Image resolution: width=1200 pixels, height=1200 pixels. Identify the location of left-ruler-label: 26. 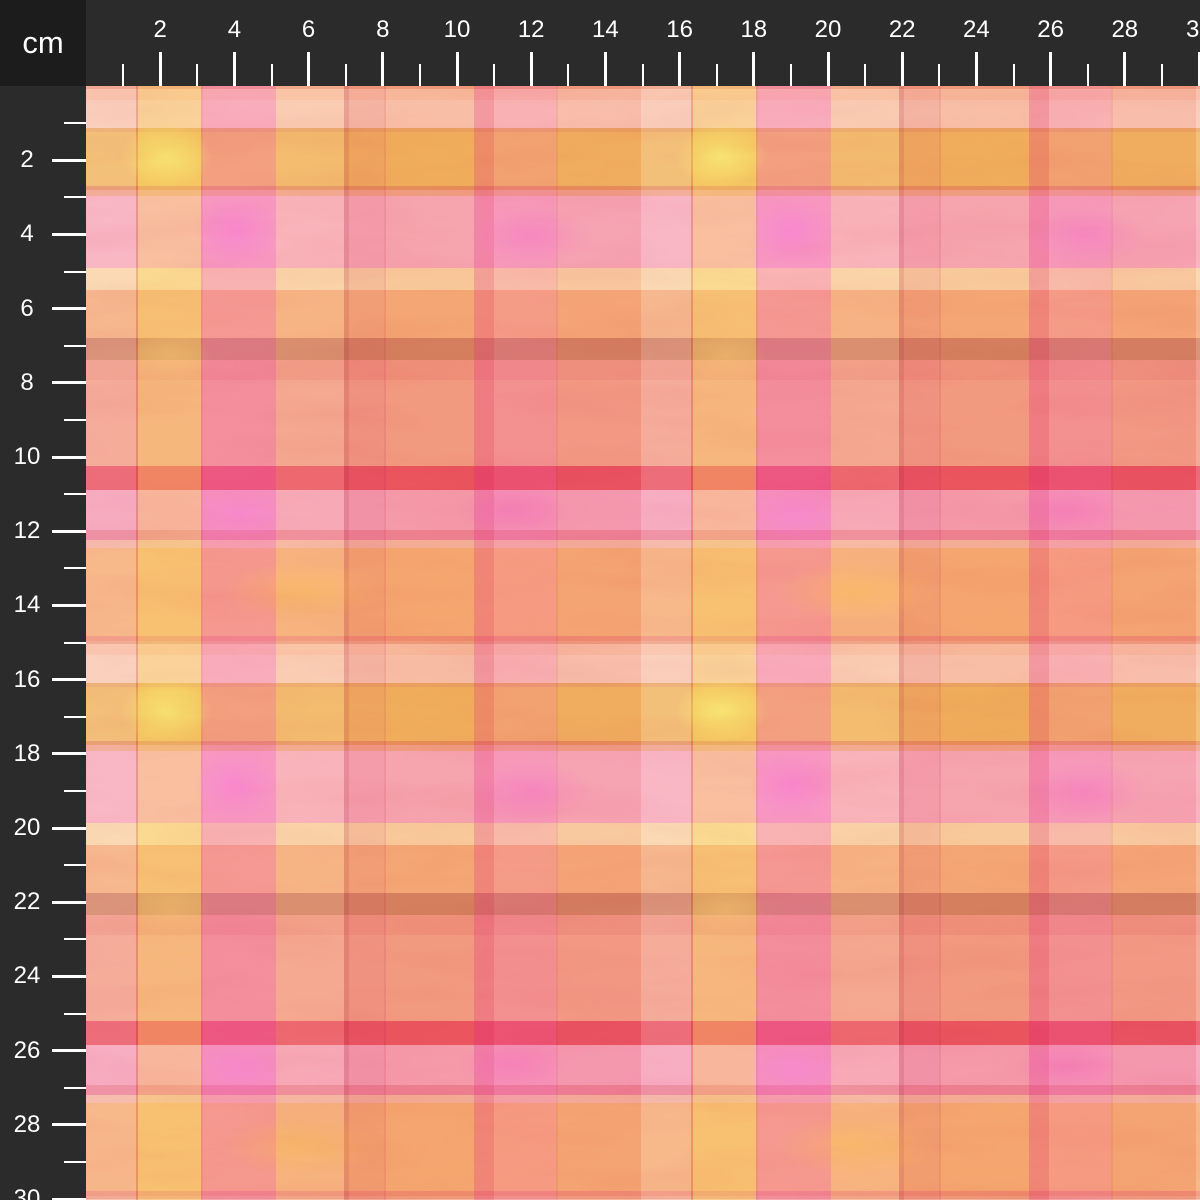
(27, 1050).